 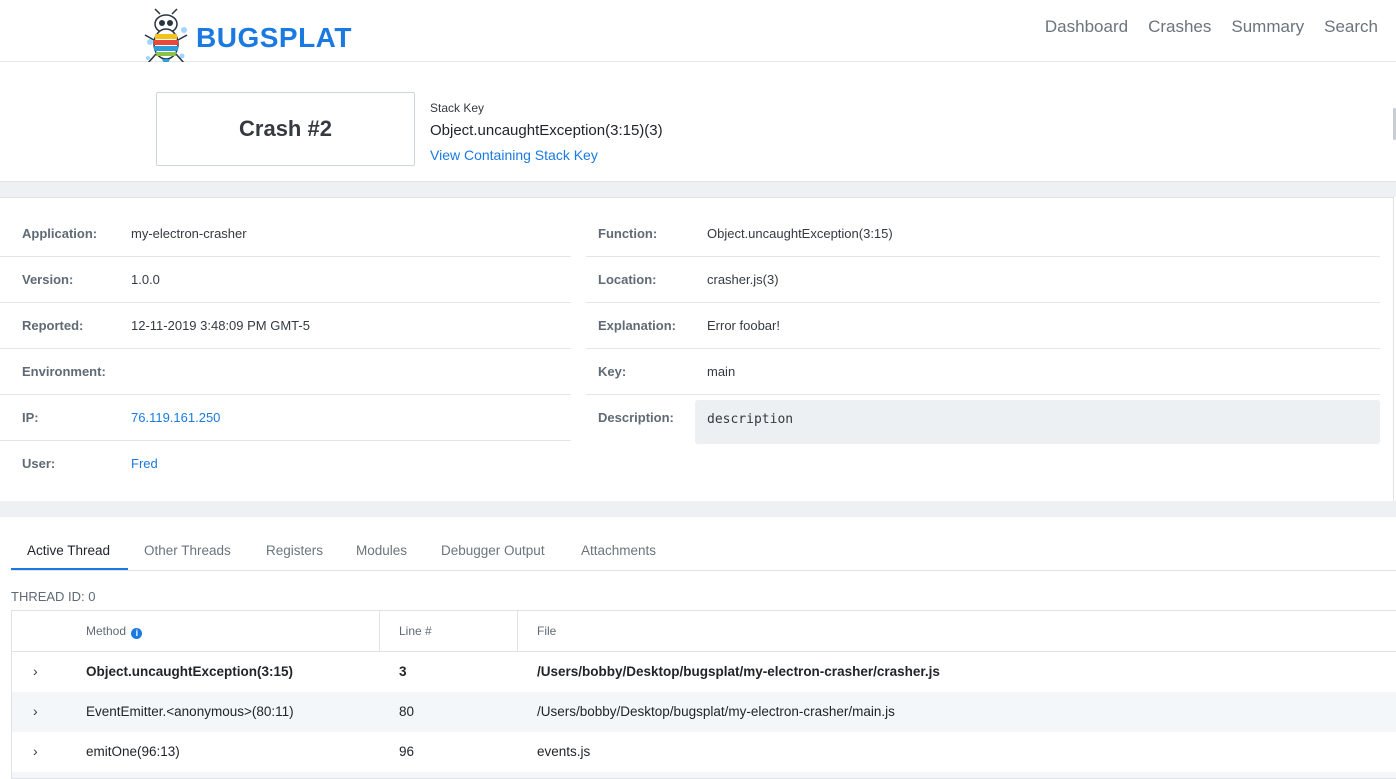 What do you see at coordinates (285, 418) in the screenshot?
I see `detail-row-ip: IP: 76.119.161.250` at bounding box center [285, 418].